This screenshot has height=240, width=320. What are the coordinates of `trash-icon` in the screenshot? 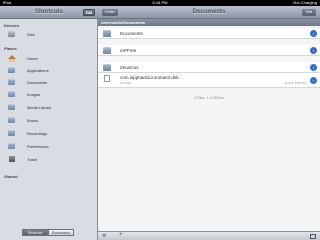 It's located at (11, 159).